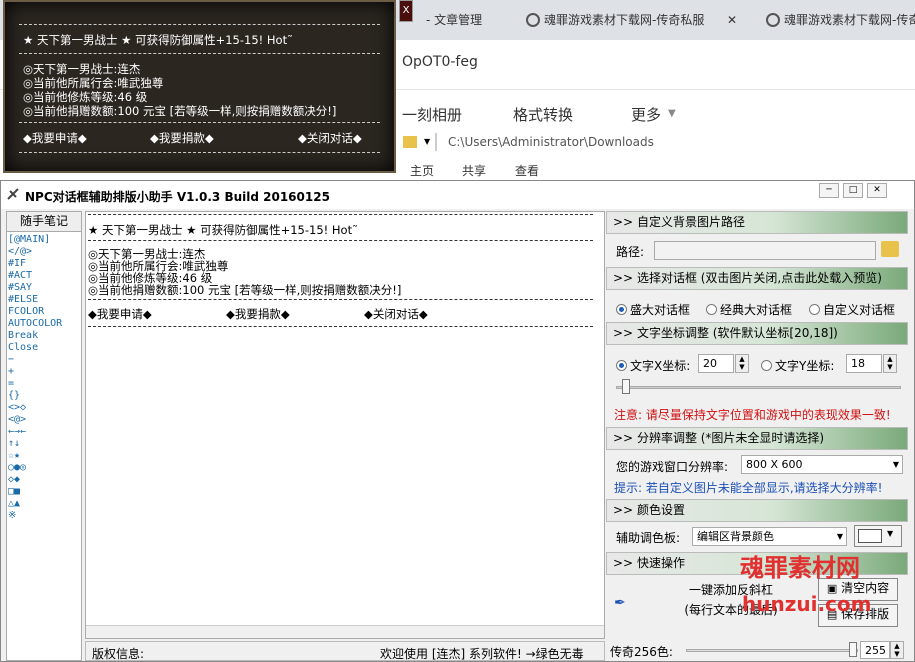 This screenshot has height=662, width=915. Describe the element at coordinates (20, 275) in the screenshot. I see `note-item: #ACT` at that location.